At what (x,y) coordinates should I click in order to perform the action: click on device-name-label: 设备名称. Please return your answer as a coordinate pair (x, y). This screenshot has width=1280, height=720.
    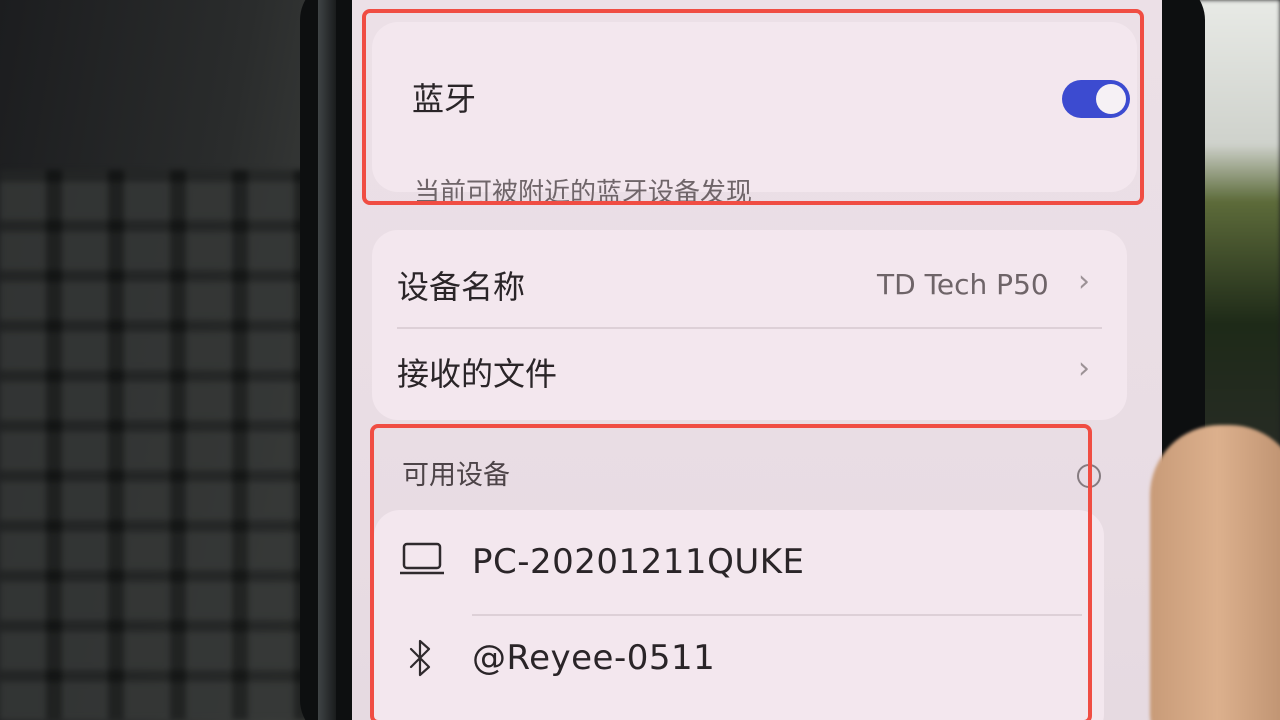
    Looking at the image, I should click on (461, 287).